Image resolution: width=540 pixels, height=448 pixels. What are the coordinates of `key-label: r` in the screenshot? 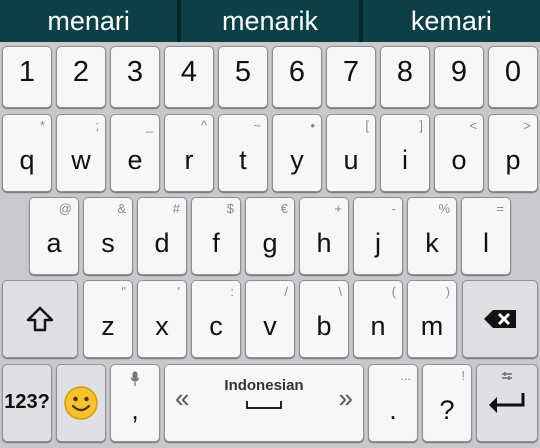 It's located at (189, 160).